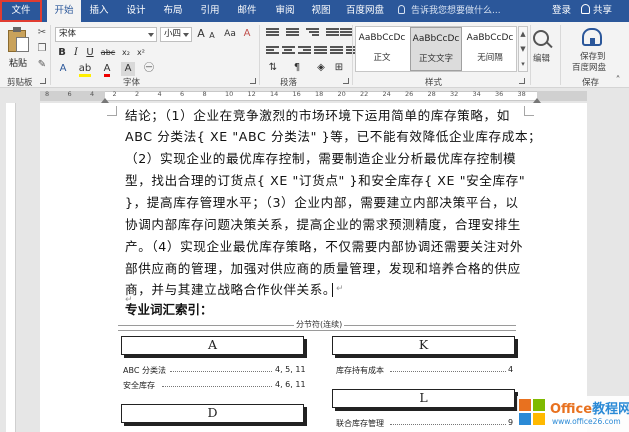 The width and height of the screenshot is (629, 432). Describe the element at coordinates (321, 11) in the screenshot. I see `tab-view: 视图` at that location.